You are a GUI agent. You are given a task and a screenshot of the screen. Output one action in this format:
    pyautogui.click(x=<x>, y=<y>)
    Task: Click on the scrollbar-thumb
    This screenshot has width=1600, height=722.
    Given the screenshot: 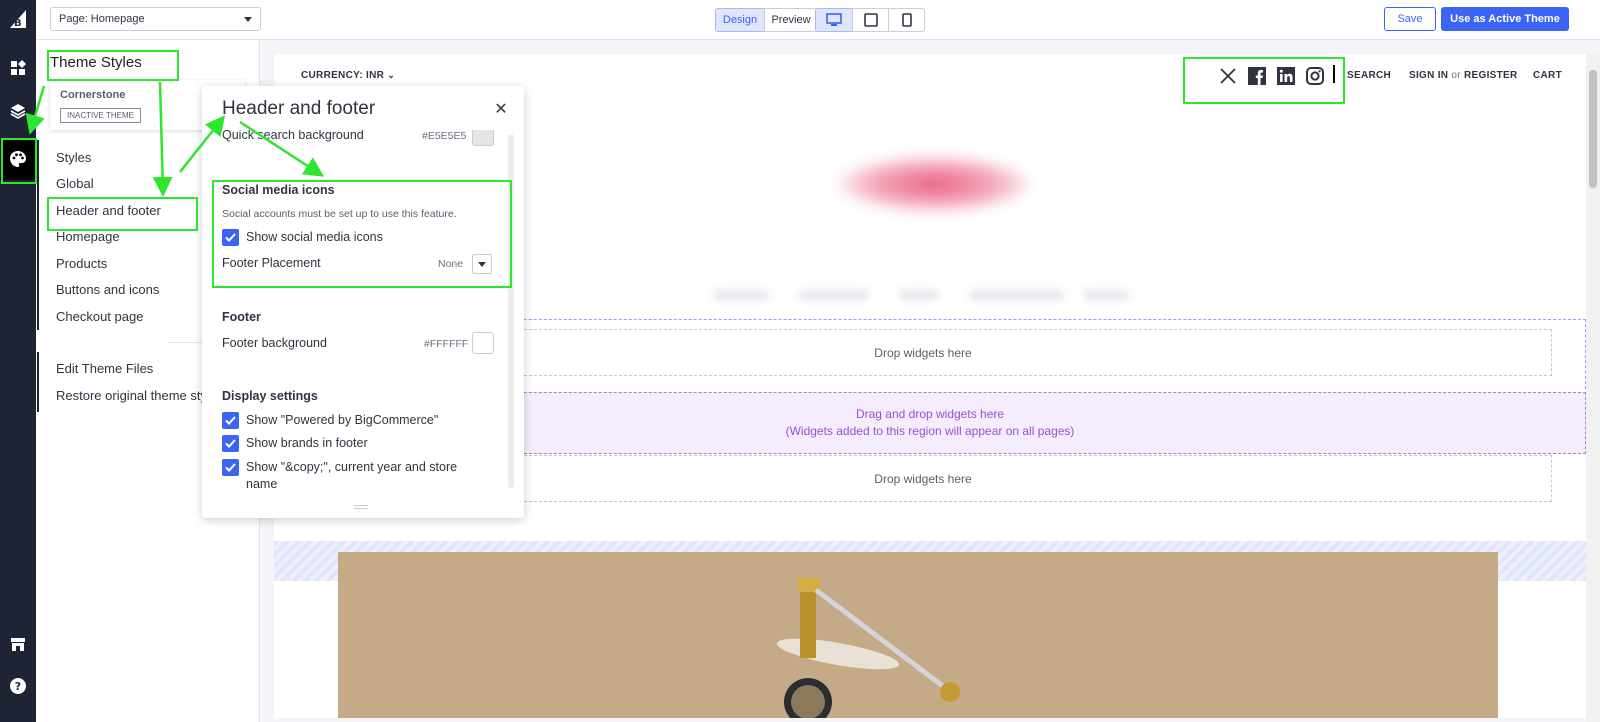 What is the action you would take?
    pyautogui.click(x=1593, y=129)
    